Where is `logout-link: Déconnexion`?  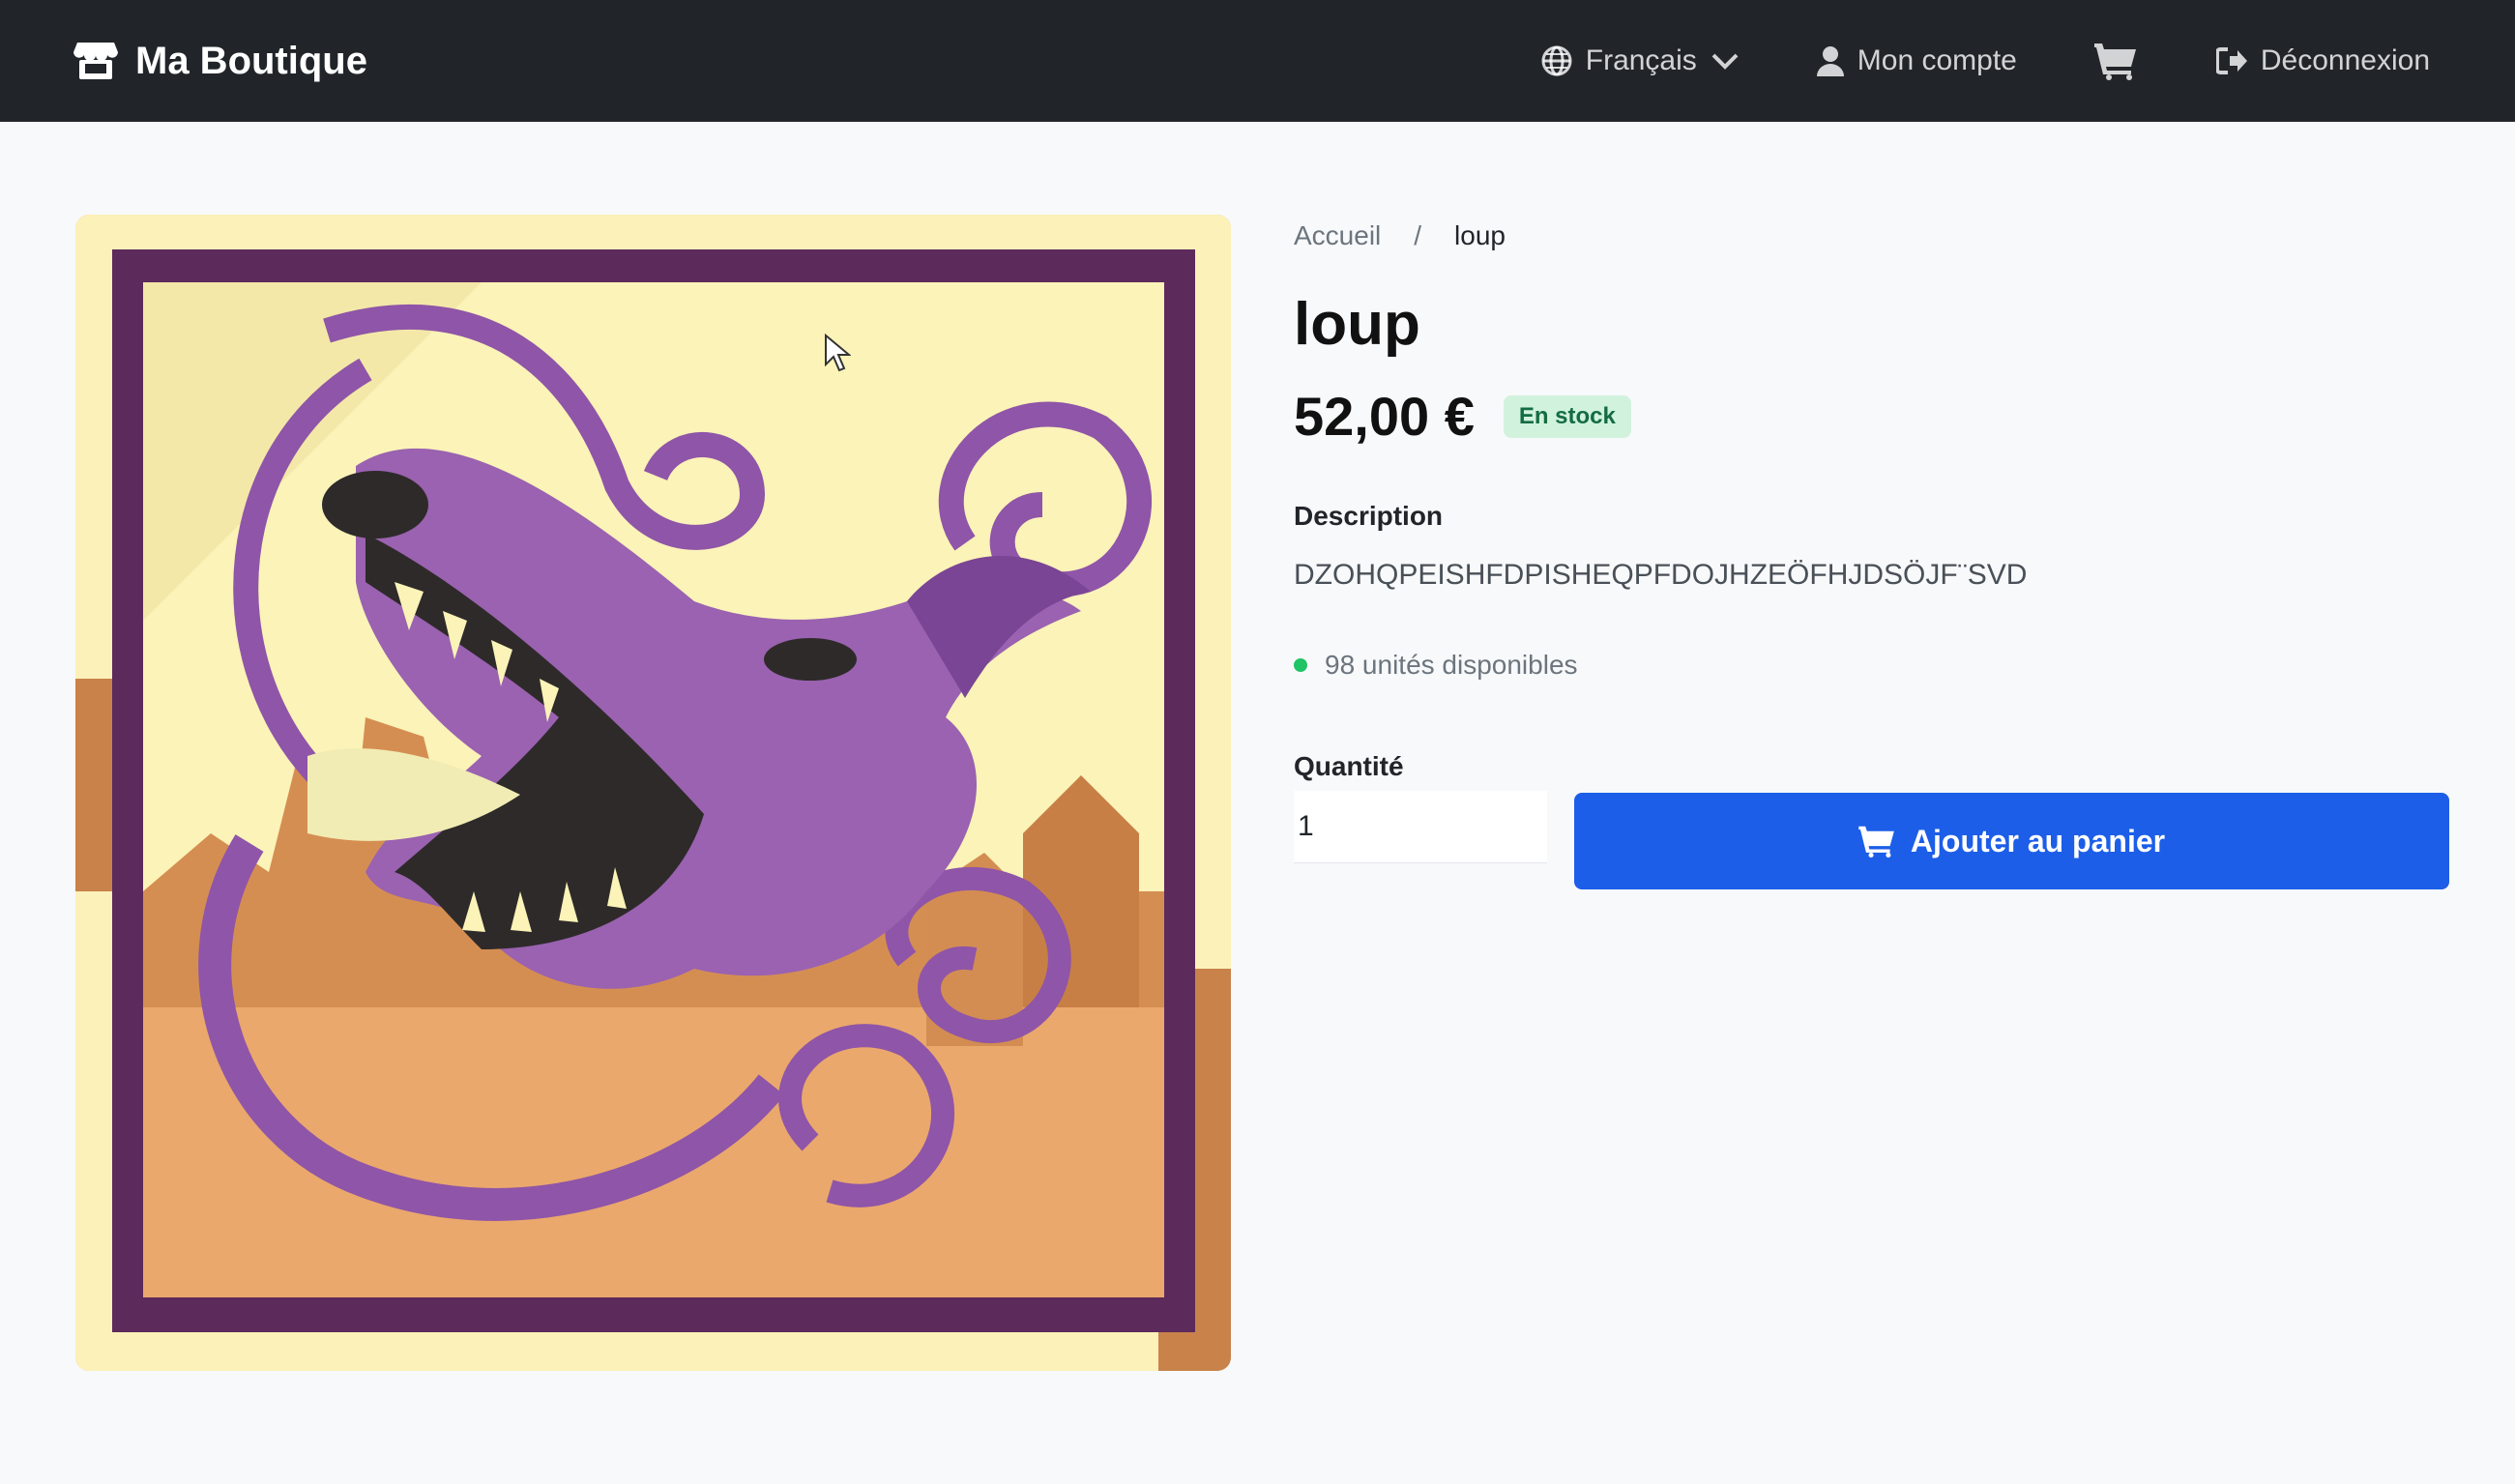 logout-link: Déconnexion is located at coordinates (2322, 61).